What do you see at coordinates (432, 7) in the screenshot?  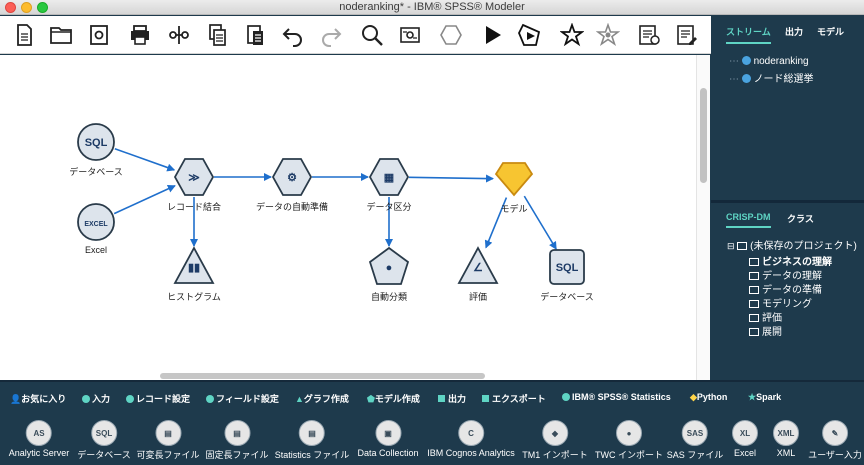 I see `window-title: noderanking* - IBM® SPSS® Modeler` at bounding box center [432, 7].